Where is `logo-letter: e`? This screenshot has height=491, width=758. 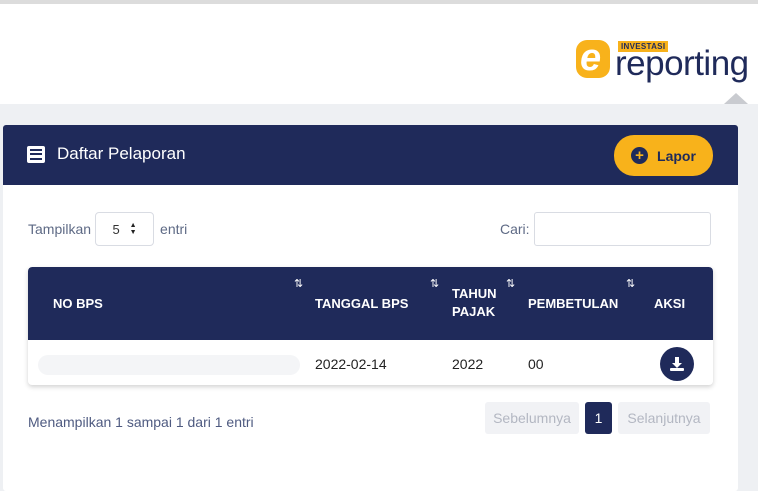 logo-letter: e is located at coordinates (591, 58).